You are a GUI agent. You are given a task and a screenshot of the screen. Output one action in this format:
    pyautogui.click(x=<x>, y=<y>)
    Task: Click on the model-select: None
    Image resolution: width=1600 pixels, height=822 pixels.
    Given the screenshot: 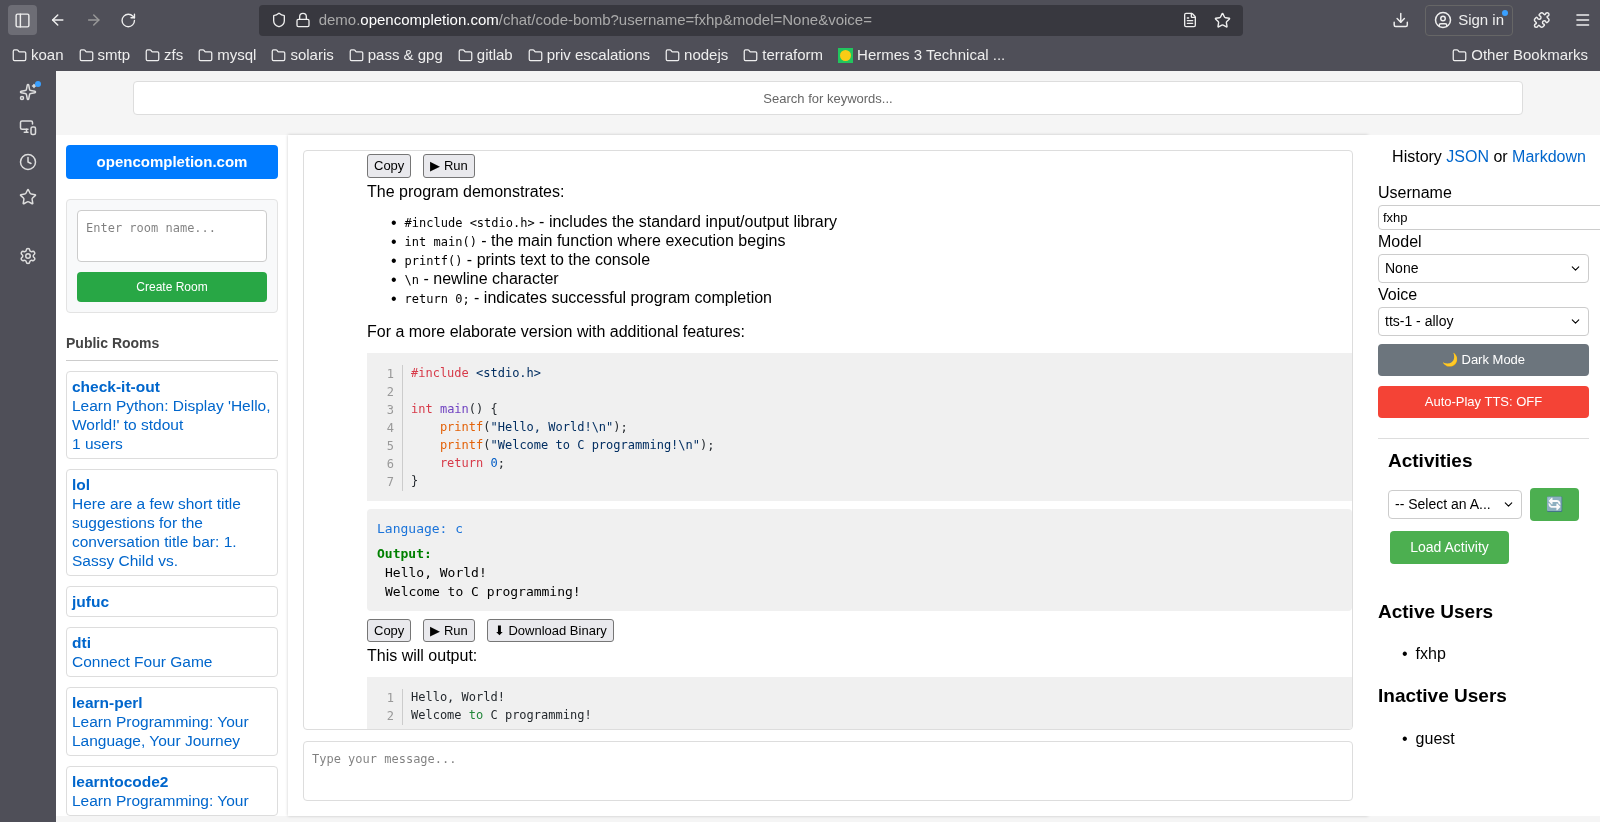 What is the action you would take?
    pyautogui.click(x=1483, y=268)
    